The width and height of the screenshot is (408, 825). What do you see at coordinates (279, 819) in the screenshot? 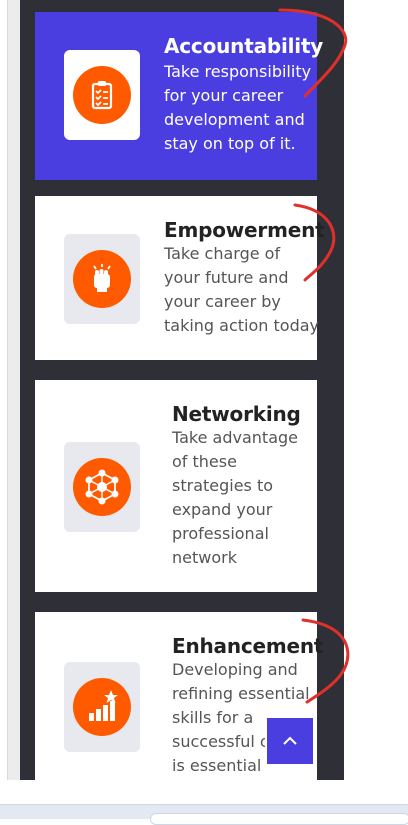
I see `bottom-input-edge` at bounding box center [279, 819].